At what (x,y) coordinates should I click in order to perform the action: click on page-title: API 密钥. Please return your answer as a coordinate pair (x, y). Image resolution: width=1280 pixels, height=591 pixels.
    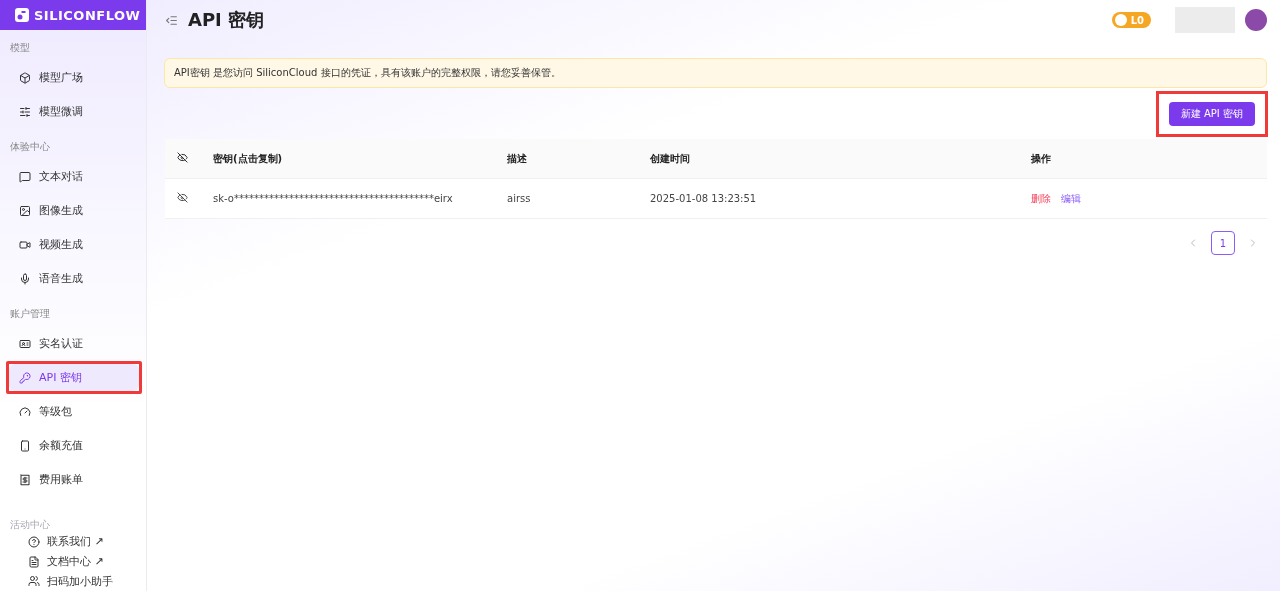
    Looking at the image, I should click on (226, 20).